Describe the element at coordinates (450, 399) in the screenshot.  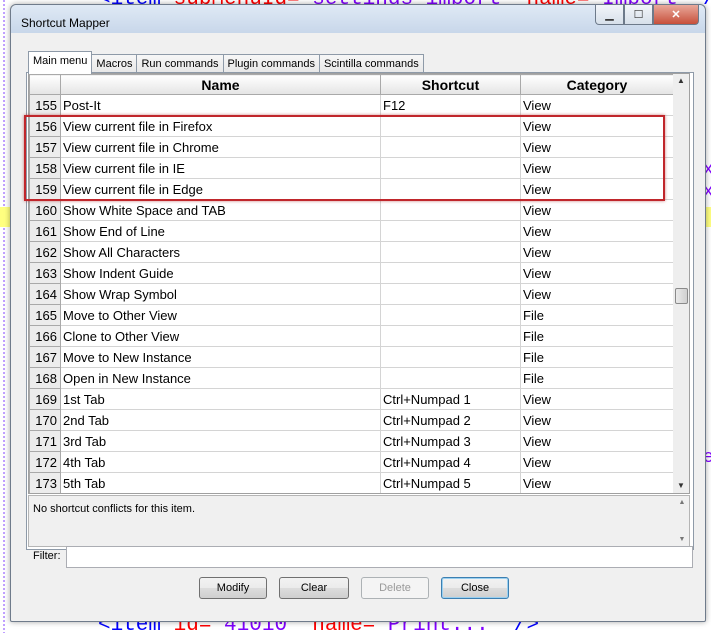
I see `shortcut-cell: Ctrl+Numpad 1` at that location.